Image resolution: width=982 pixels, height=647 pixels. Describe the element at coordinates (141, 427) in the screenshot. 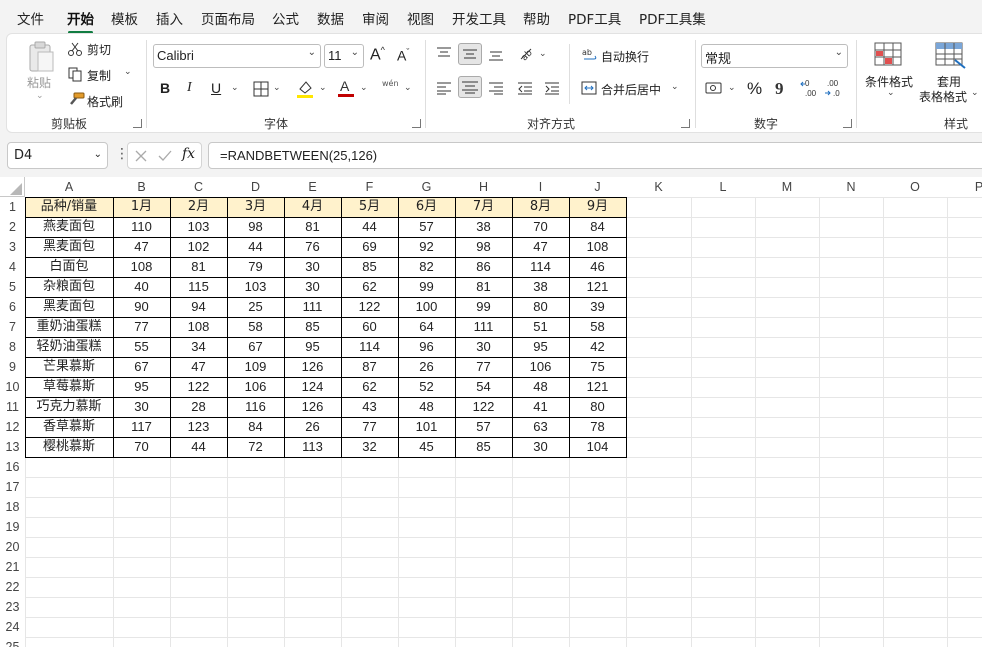

I see `table-cell: 117` at that location.